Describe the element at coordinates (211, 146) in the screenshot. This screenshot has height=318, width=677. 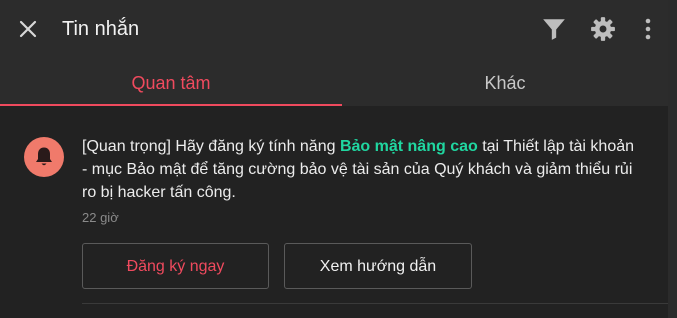
I see `message-text-prefix: [Quan trọng] Hãy đăng ký tính năng` at that location.